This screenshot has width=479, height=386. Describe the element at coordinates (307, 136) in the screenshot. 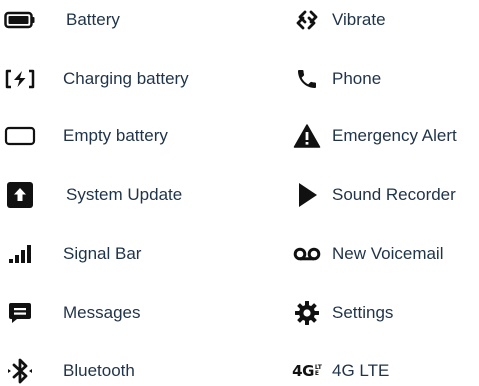

I see `emergency-alert-icon` at that location.